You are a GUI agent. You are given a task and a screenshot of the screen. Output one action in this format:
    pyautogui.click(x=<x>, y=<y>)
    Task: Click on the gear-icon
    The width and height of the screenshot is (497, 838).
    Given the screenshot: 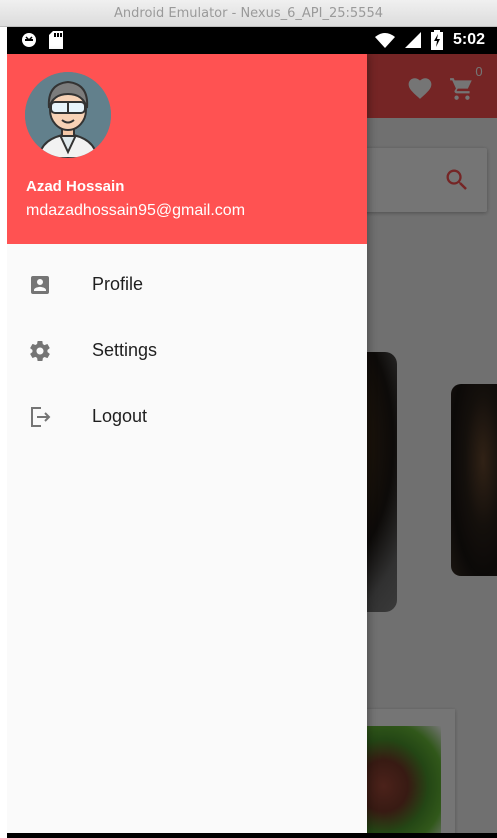 What is the action you would take?
    pyautogui.click(x=40, y=351)
    